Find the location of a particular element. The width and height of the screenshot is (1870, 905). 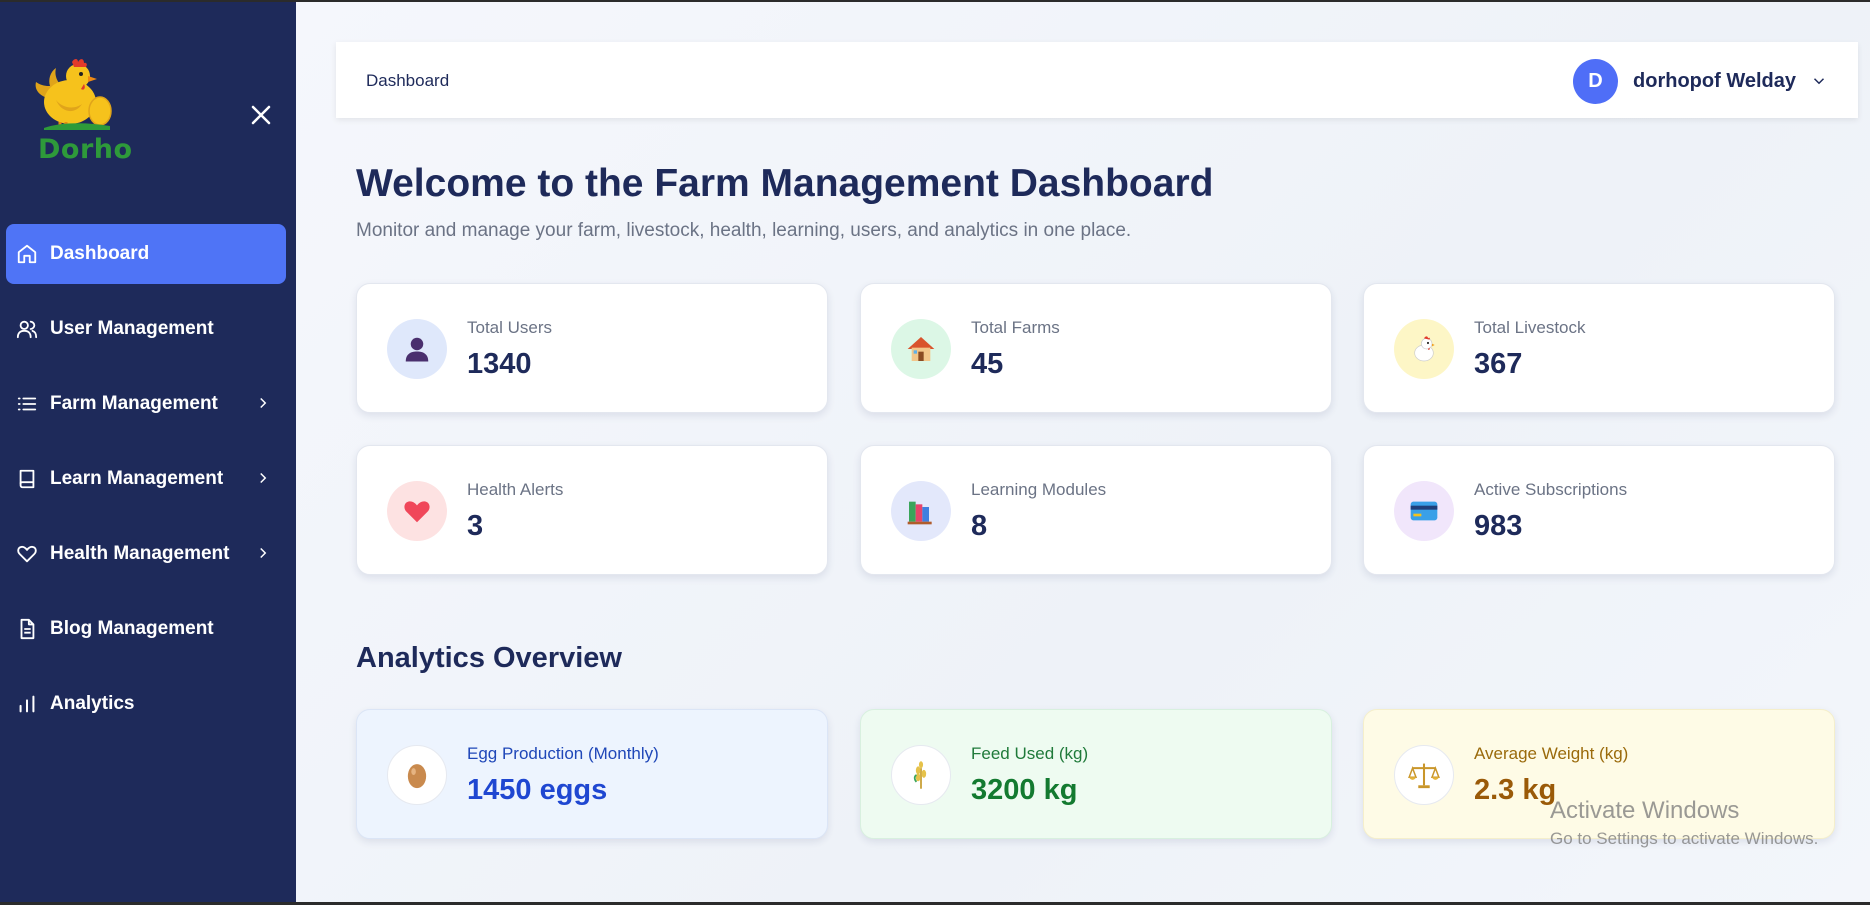

analytics-card-feed-used: Feed Used (kg) 3200 kg is located at coordinates (1096, 774).